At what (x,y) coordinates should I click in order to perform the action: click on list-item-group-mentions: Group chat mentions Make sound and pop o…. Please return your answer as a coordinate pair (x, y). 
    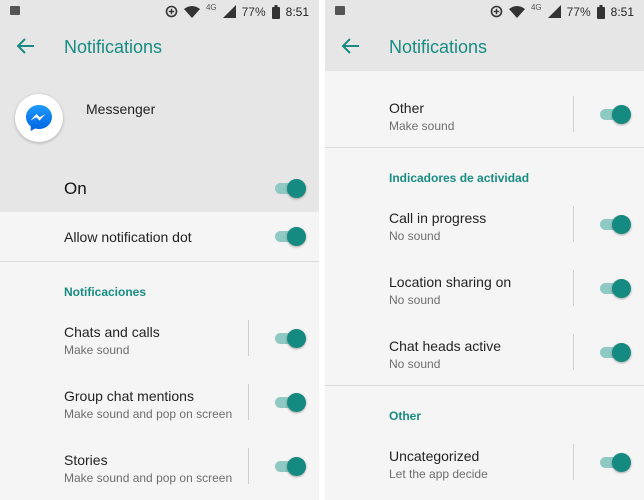
    Looking at the image, I should click on (159, 402).